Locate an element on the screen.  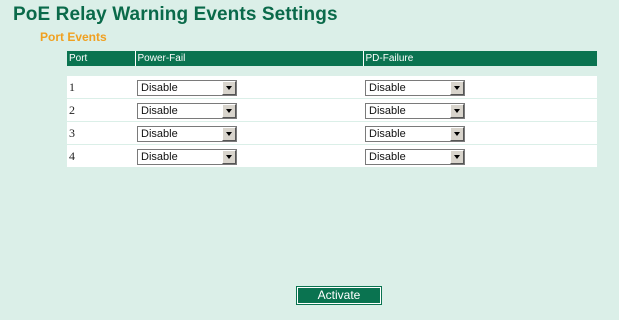
pd-failure-select-port-3: Disable is located at coordinates (415, 134).